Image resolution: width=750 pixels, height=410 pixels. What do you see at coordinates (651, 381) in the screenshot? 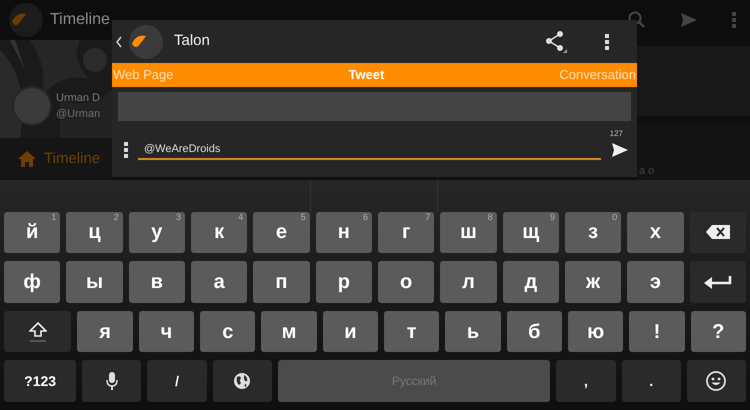
I see `key: .` at bounding box center [651, 381].